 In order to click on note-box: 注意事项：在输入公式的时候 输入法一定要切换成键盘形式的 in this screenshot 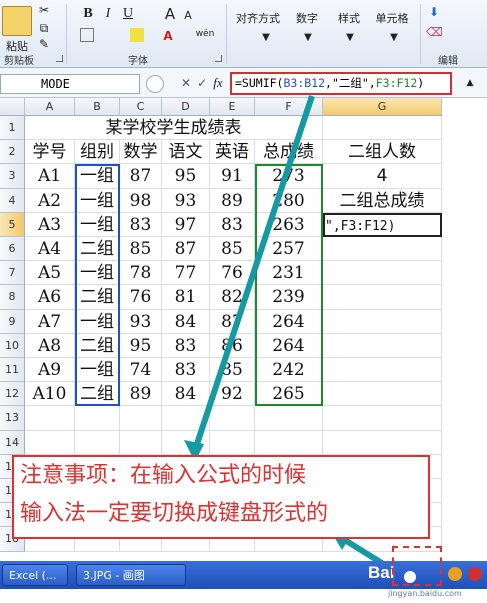, I will do `click(221, 497)`.